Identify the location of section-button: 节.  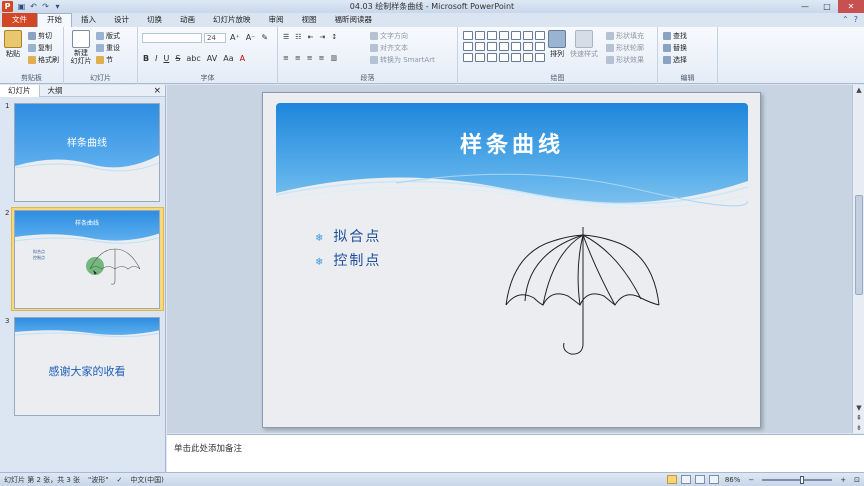
(104, 60).